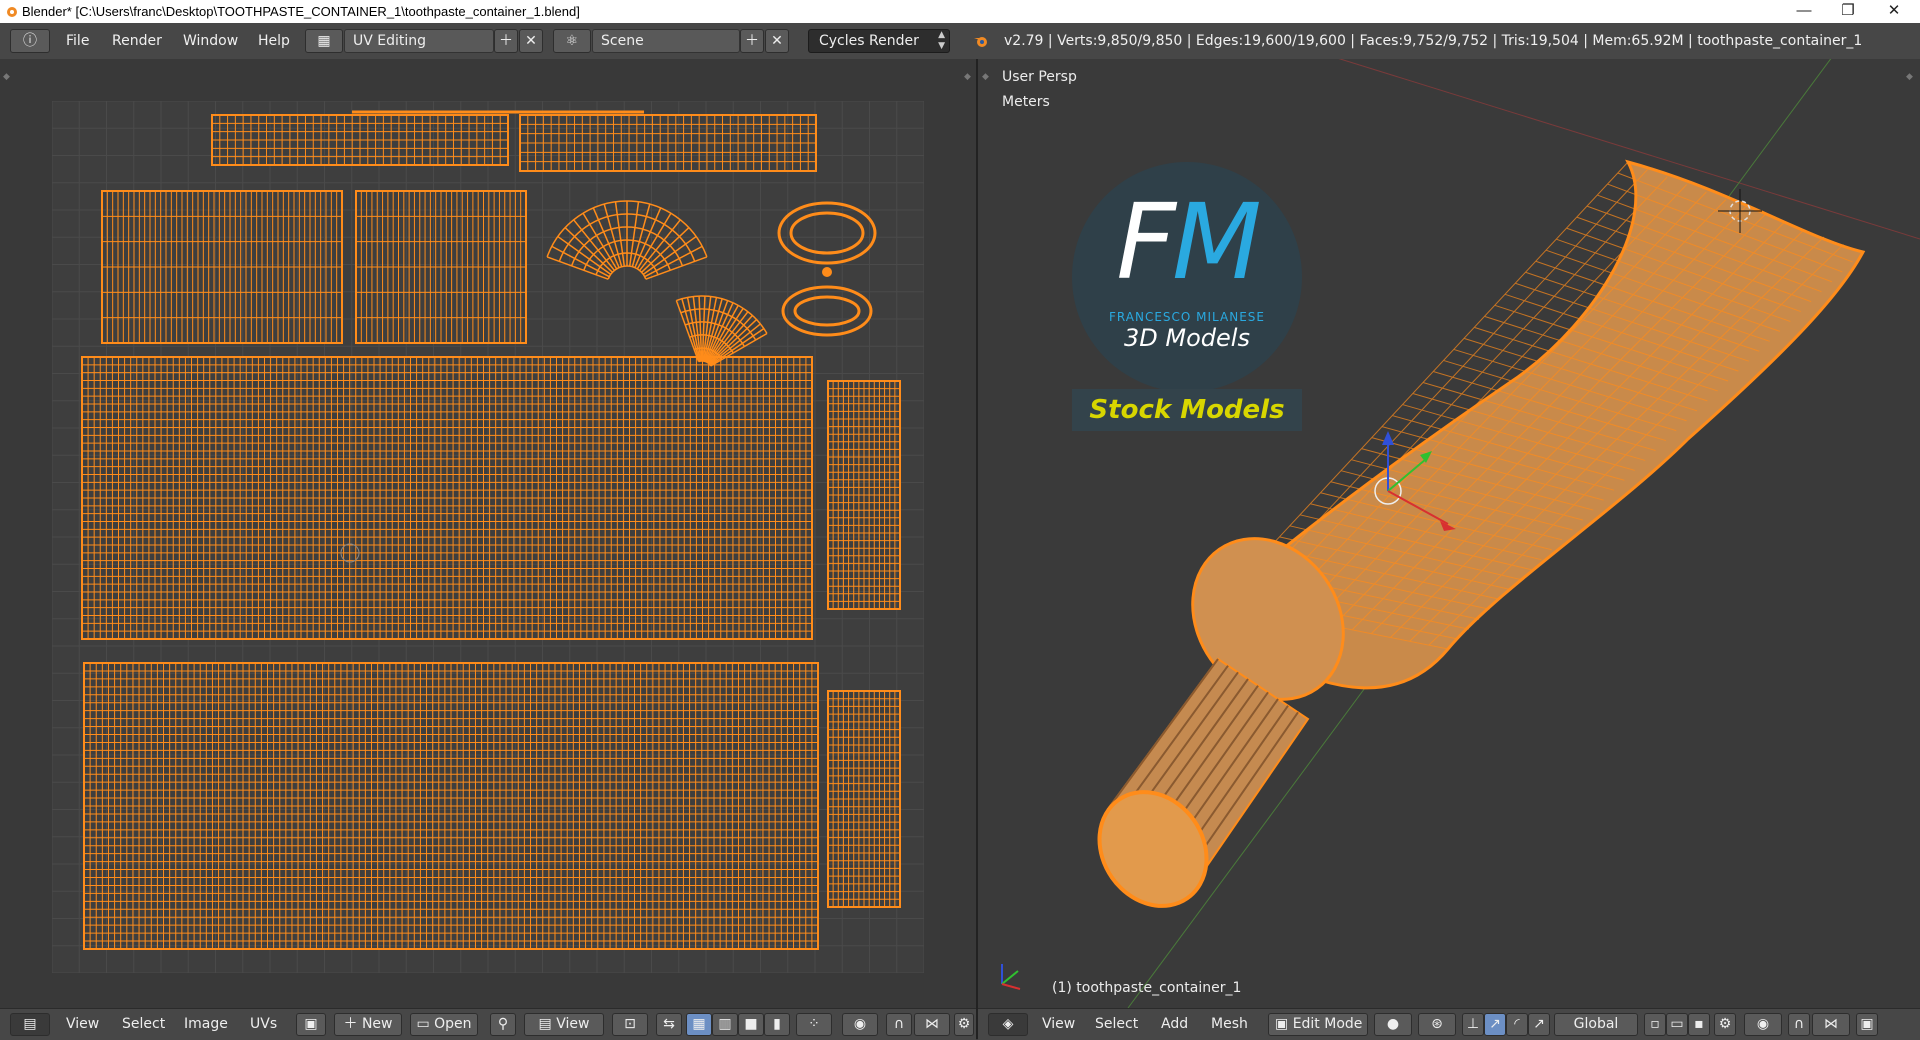 This screenshot has height=1040, width=1920. What do you see at coordinates (1116, 1024) in the screenshot?
I see `select-menu: Select` at bounding box center [1116, 1024].